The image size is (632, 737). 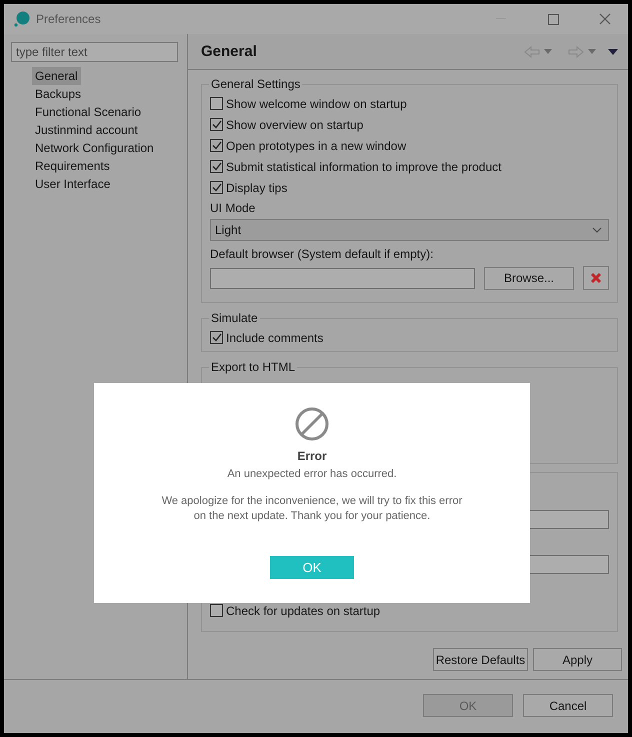 What do you see at coordinates (342, 278) in the screenshot?
I see `browser-path-field` at bounding box center [342, 278].